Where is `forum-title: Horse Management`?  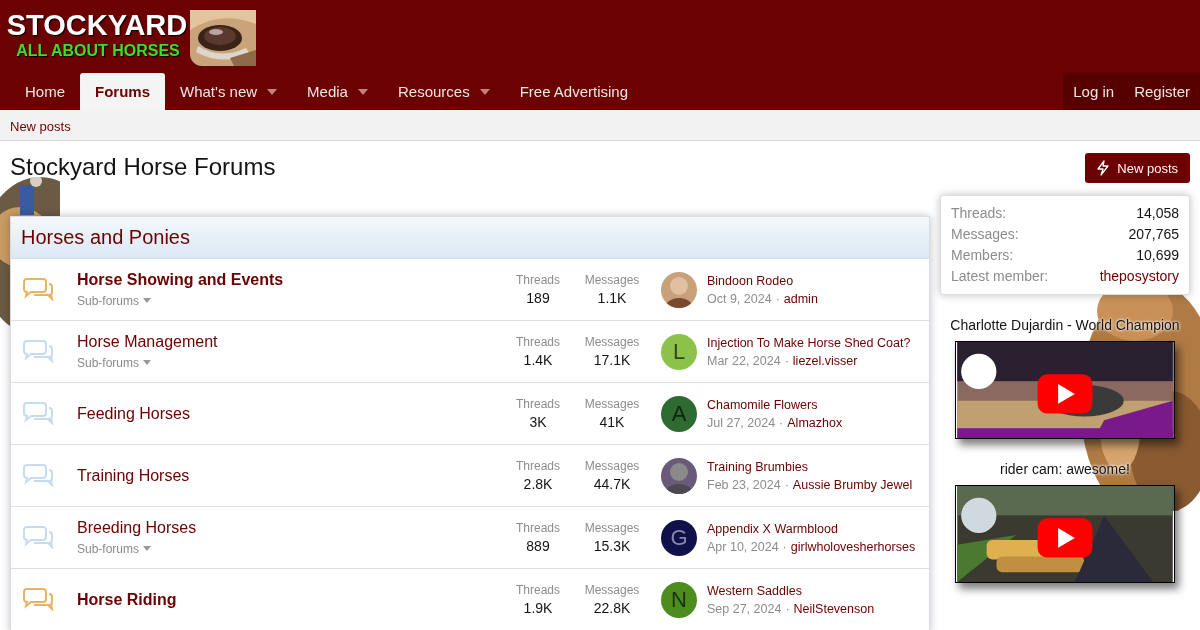
forum-title: Horse Management is located at coordinates (290, 341).